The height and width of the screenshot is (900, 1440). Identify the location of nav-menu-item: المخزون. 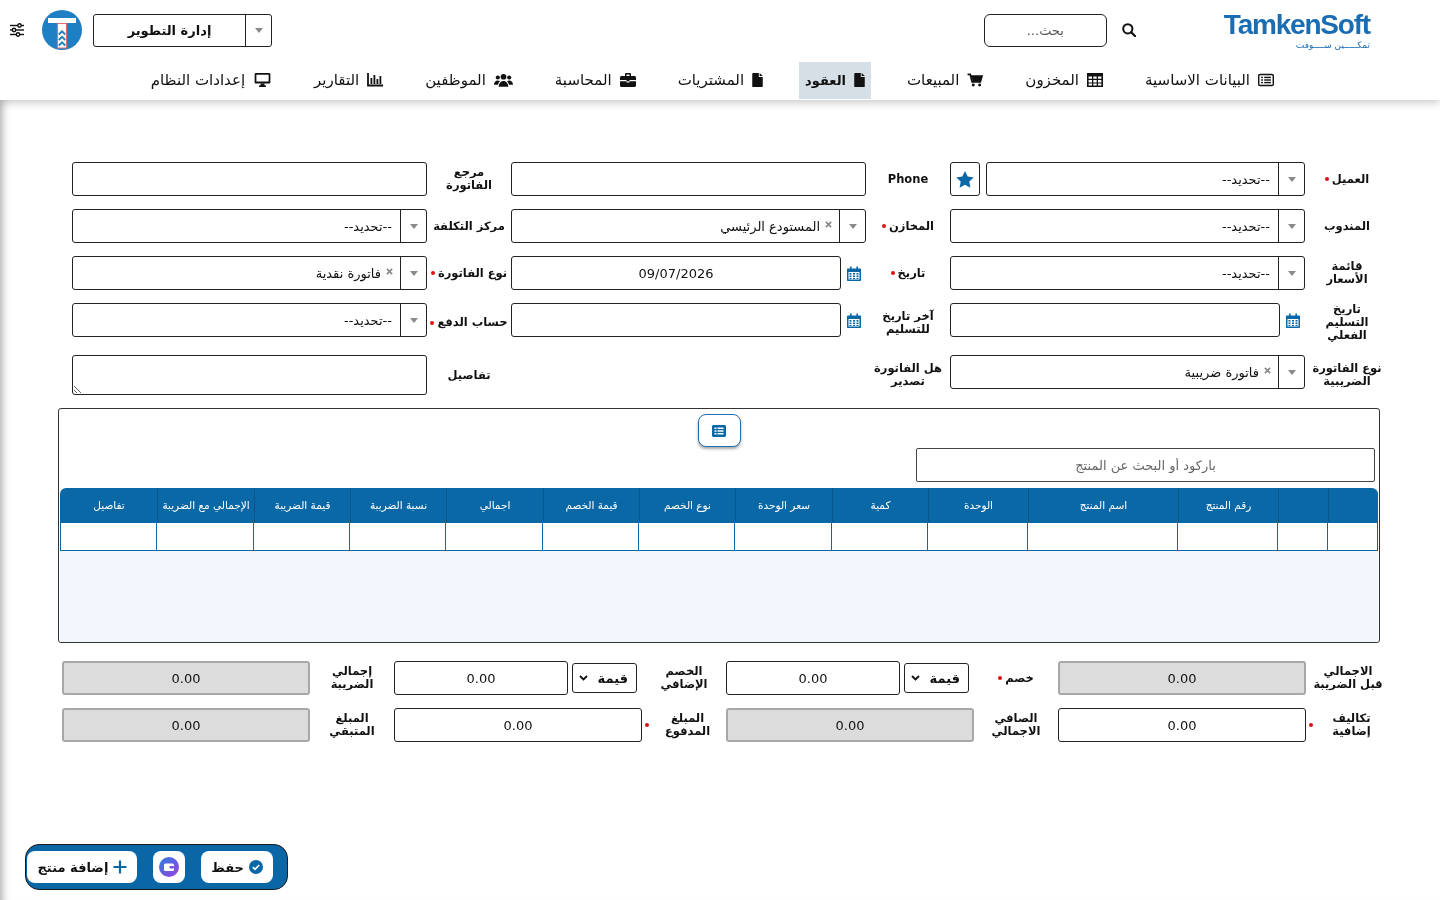
(1064, 80).